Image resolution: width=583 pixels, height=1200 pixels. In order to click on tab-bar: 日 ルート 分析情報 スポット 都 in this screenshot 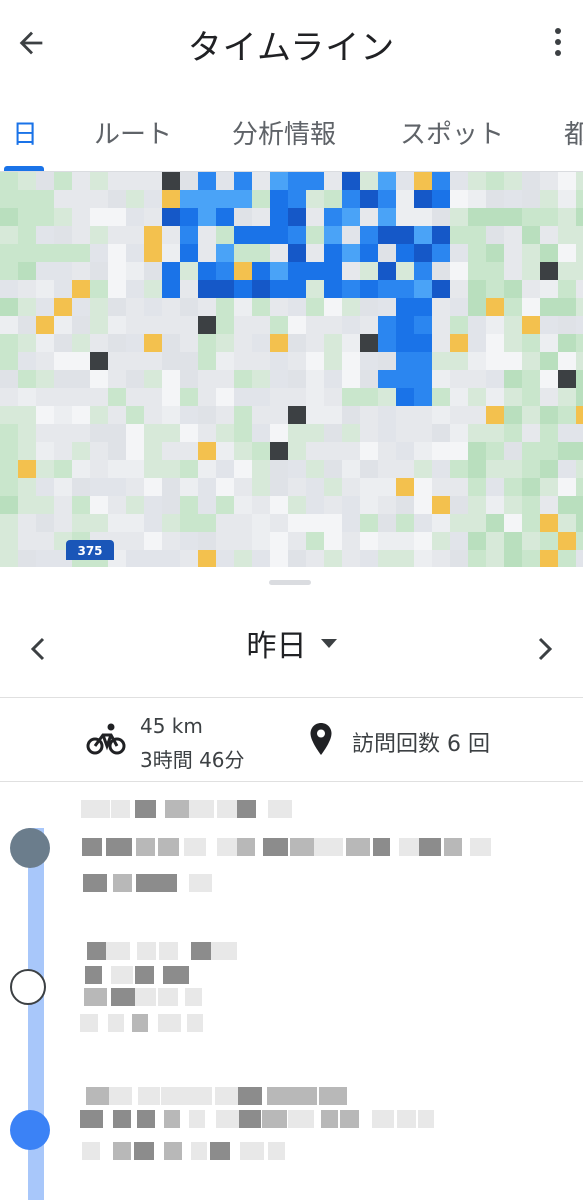, I will do `click(291, 129)`.